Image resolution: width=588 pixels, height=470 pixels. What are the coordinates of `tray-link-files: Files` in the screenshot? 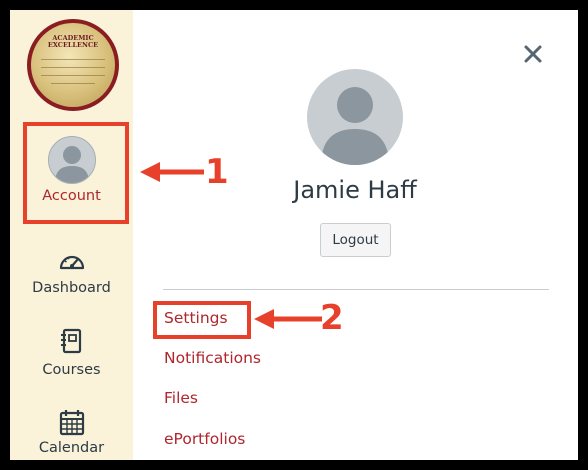 It's located at (181, 398).